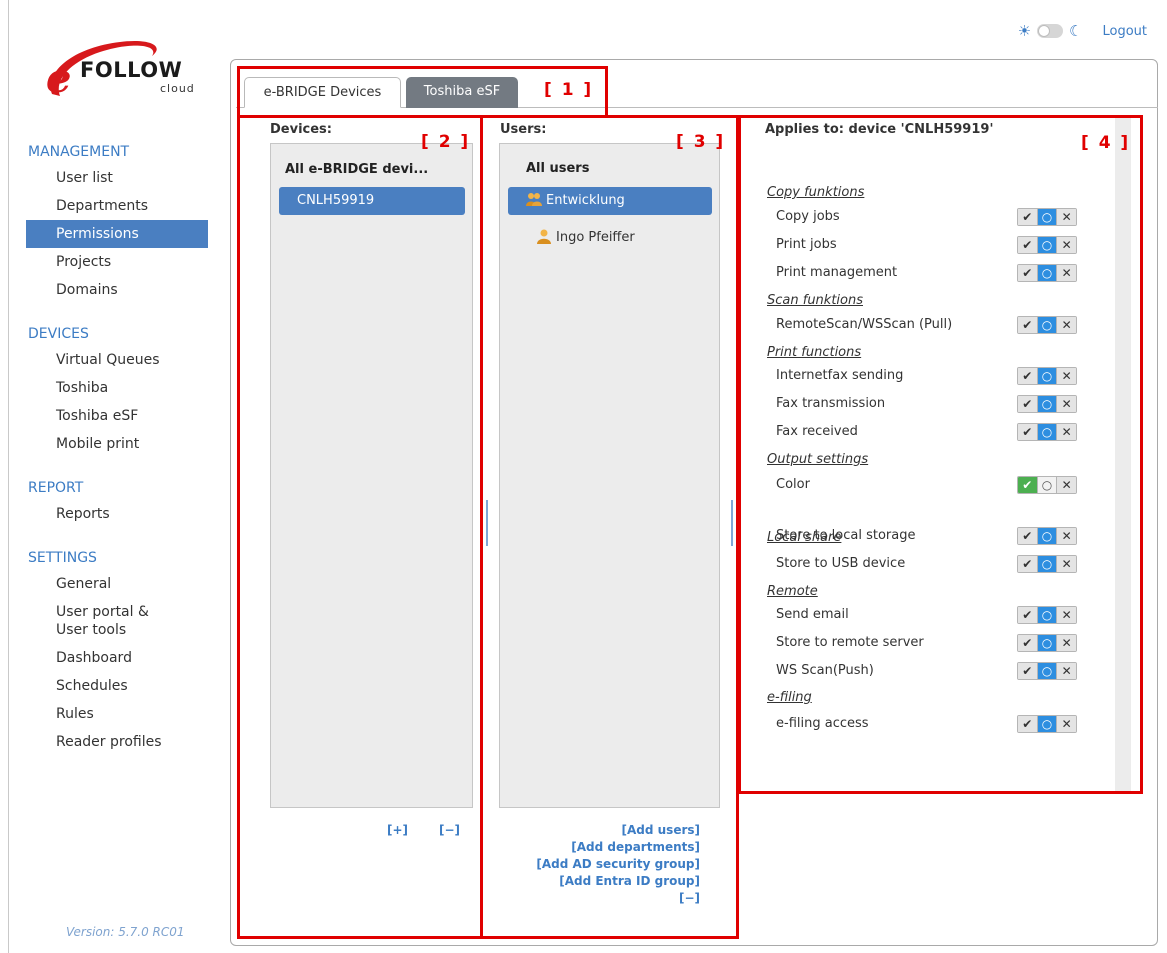  I want to click on sidebar-item-user-list: User list, so click(117, 178).